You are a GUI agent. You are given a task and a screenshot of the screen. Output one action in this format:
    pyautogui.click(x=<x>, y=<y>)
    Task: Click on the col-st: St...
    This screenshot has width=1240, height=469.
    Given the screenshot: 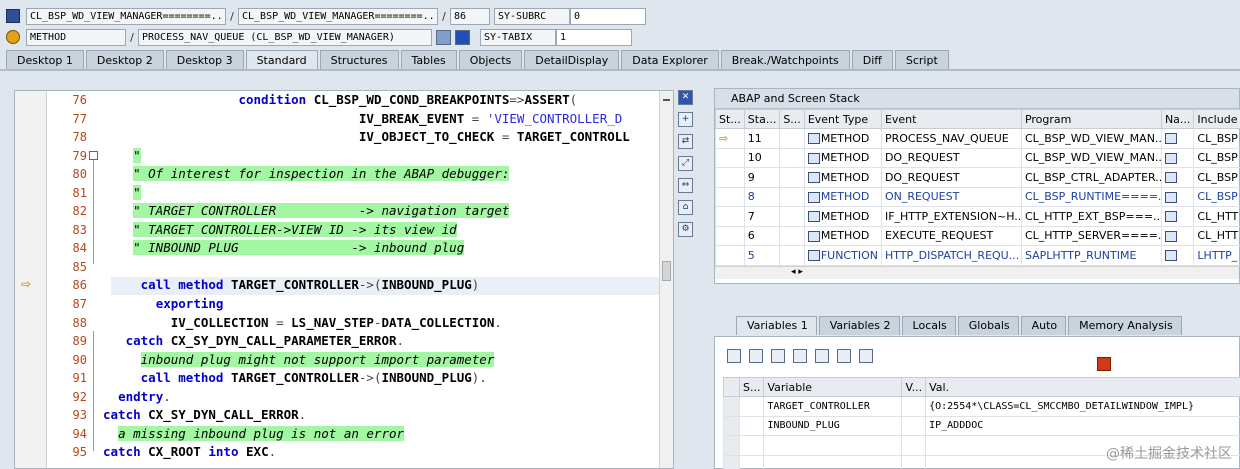 What is the action you would take?
    pyautogui.click(x=730, y=119)
    